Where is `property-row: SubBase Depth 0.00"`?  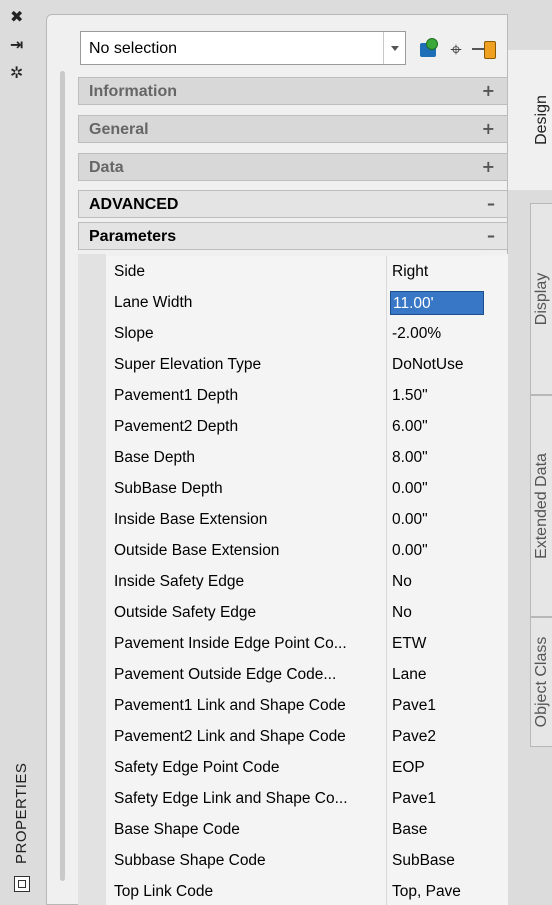 property-row: SubBase Depth 0.00" is located at coordinates (307, 489).